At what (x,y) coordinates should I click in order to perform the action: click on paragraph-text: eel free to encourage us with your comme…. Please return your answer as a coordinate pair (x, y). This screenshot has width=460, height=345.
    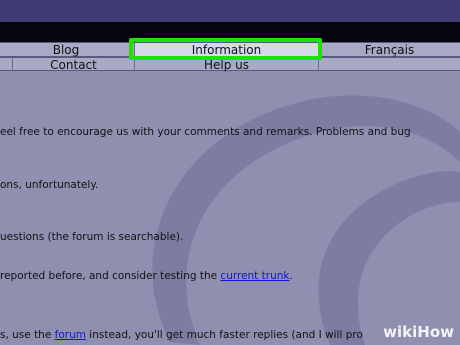
    Looking at the image, I should click on (205, 132).